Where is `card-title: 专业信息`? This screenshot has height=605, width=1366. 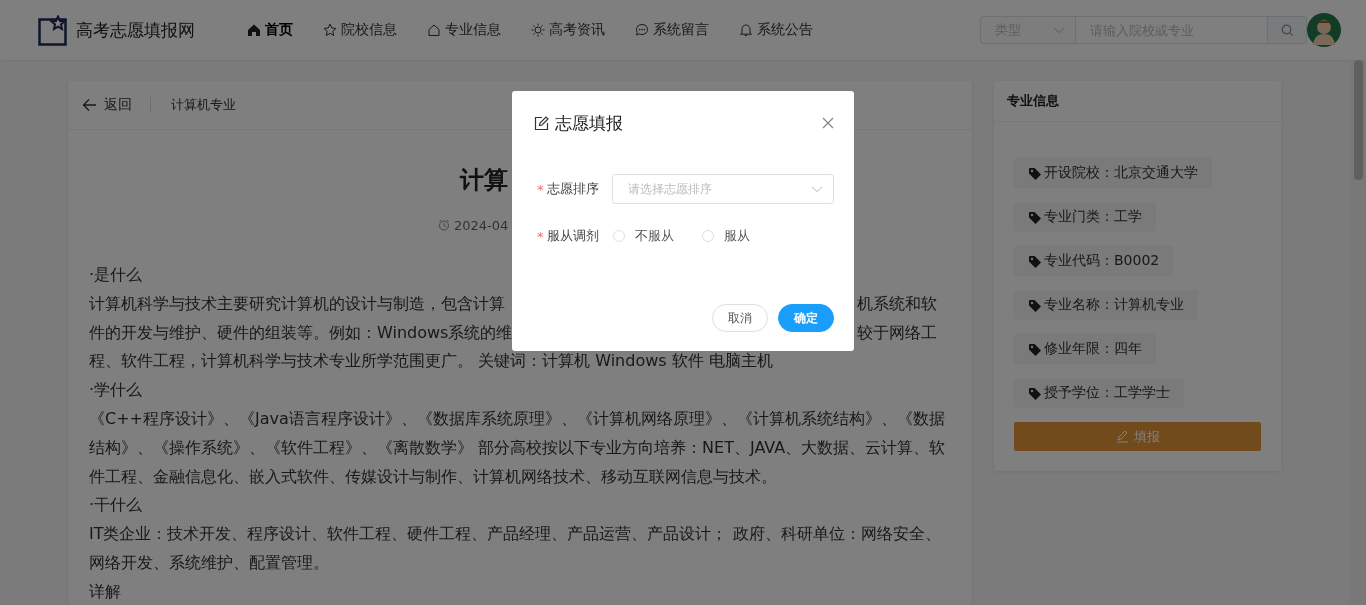
card-title: 专业信息 is located at coordinates (1033, 101).